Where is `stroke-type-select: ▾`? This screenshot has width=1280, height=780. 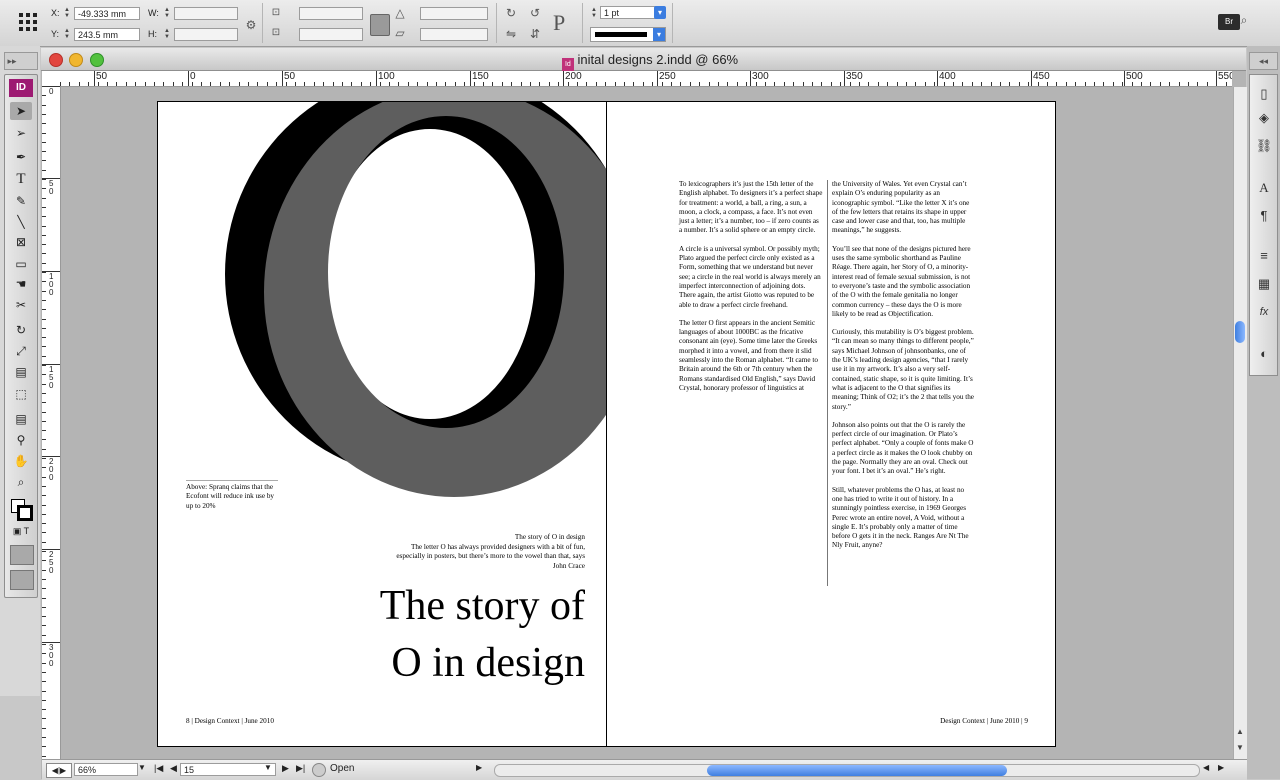
stroke-type-select: ▾ is located at coordinates (628, 34).